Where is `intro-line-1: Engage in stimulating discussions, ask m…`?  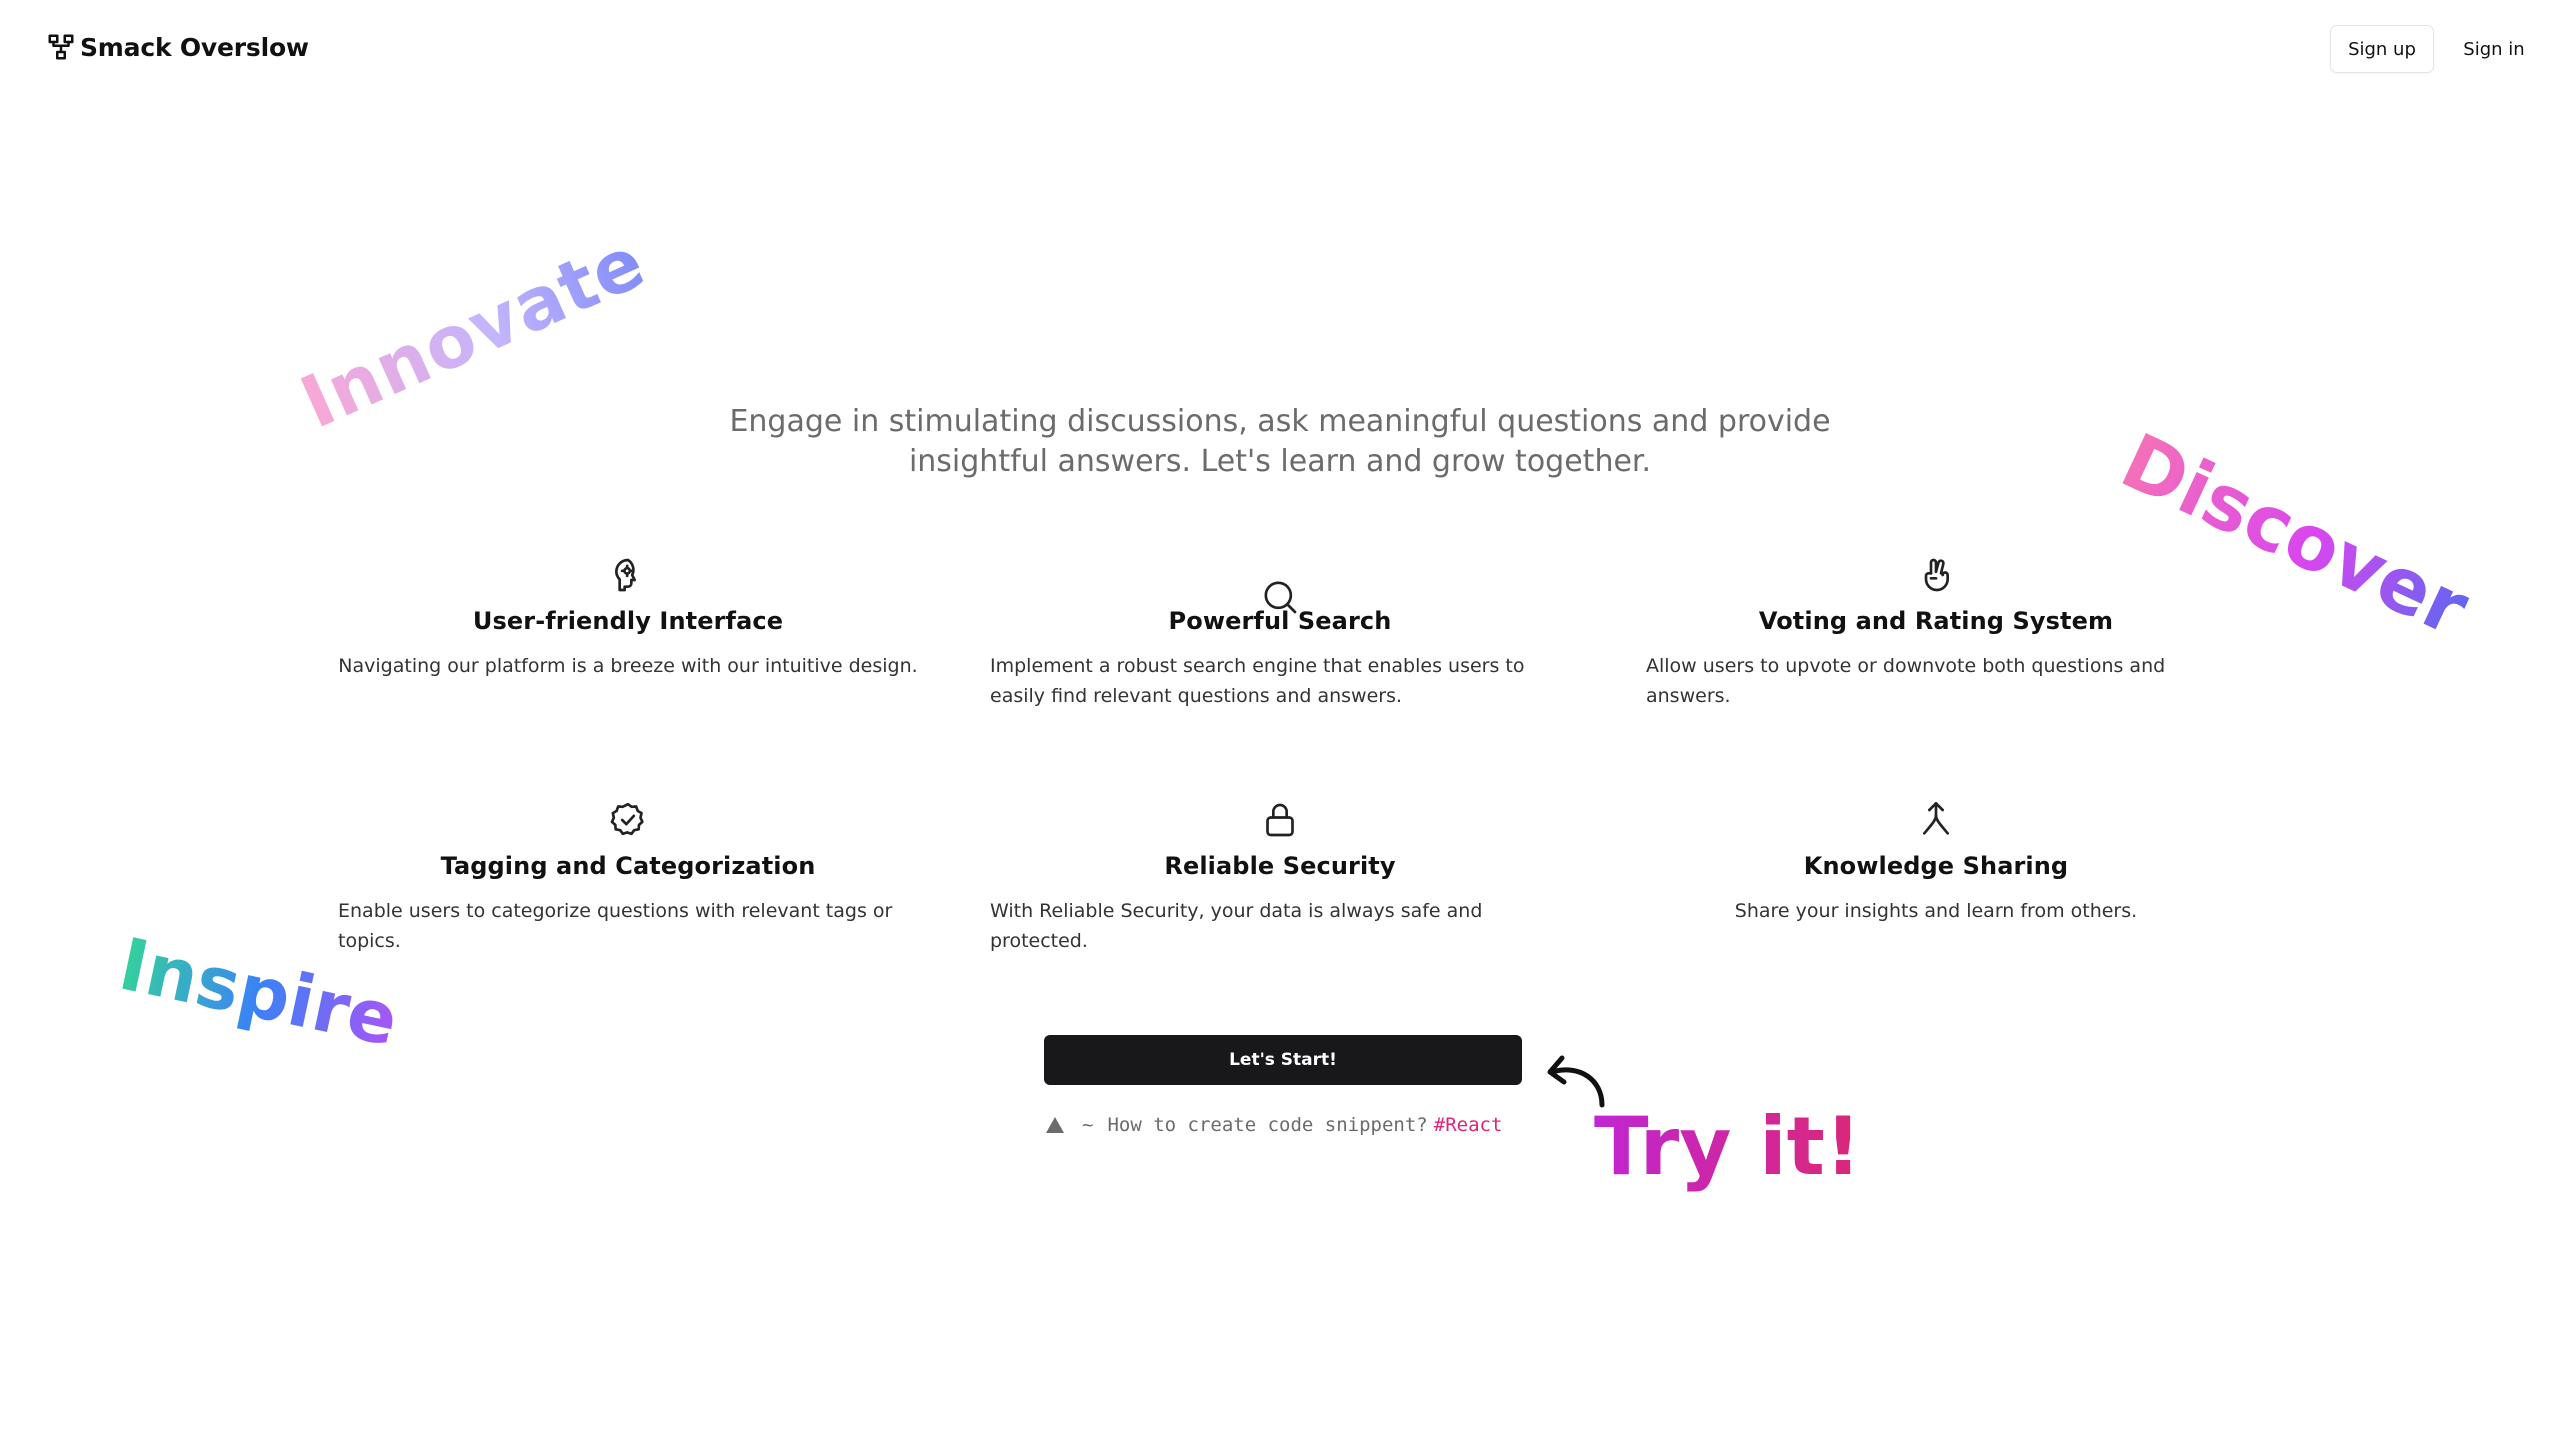
intro-line-1: Engage in stimulating discussions, ask m… is located at coordinates (1280, 421).